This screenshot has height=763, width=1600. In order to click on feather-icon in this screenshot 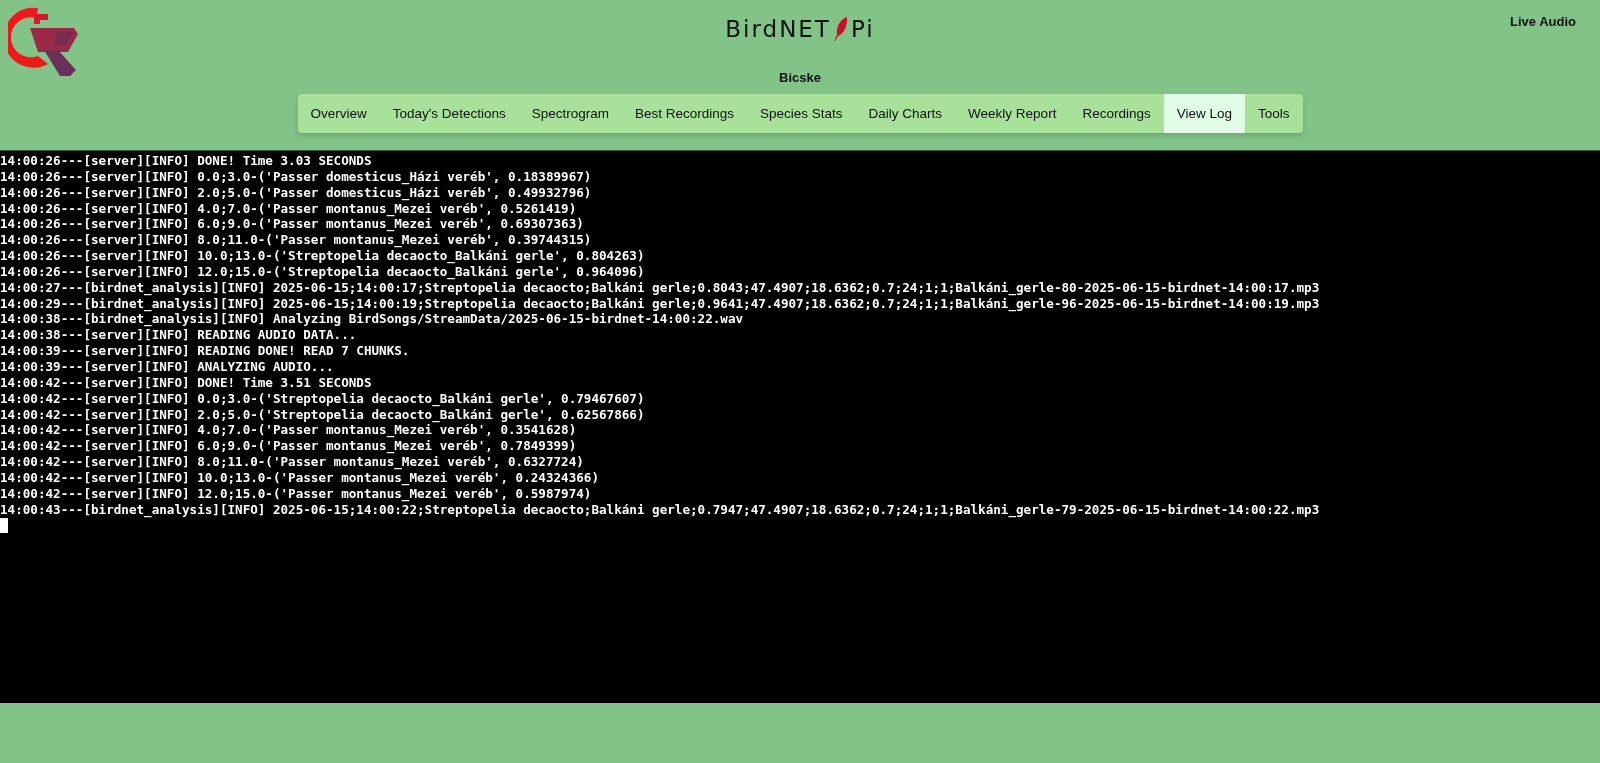, I will do `click(840, 29)`.